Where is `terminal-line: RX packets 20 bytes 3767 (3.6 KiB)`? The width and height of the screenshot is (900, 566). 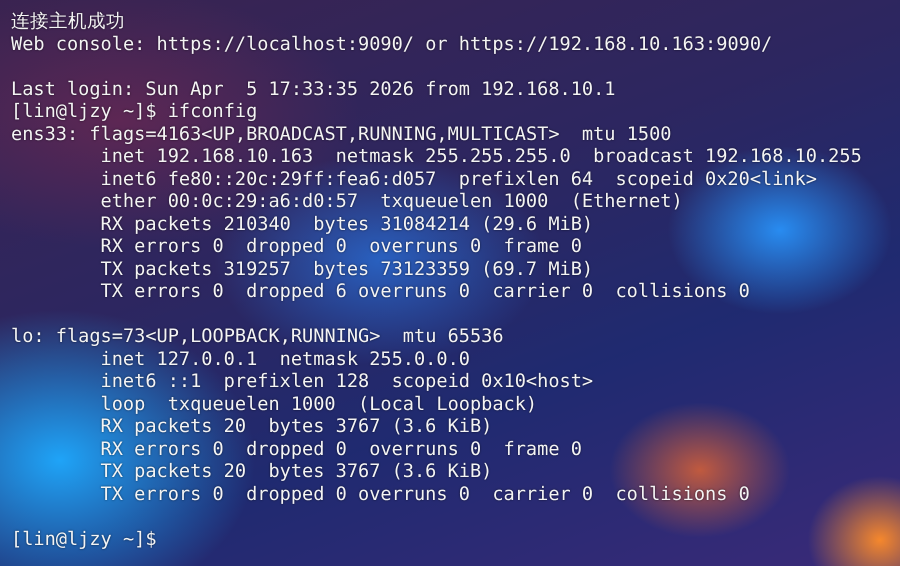
terminal-line: RX packets 20 bytes 3767 (3.6 KiB) is located at coordinates (296, 427).